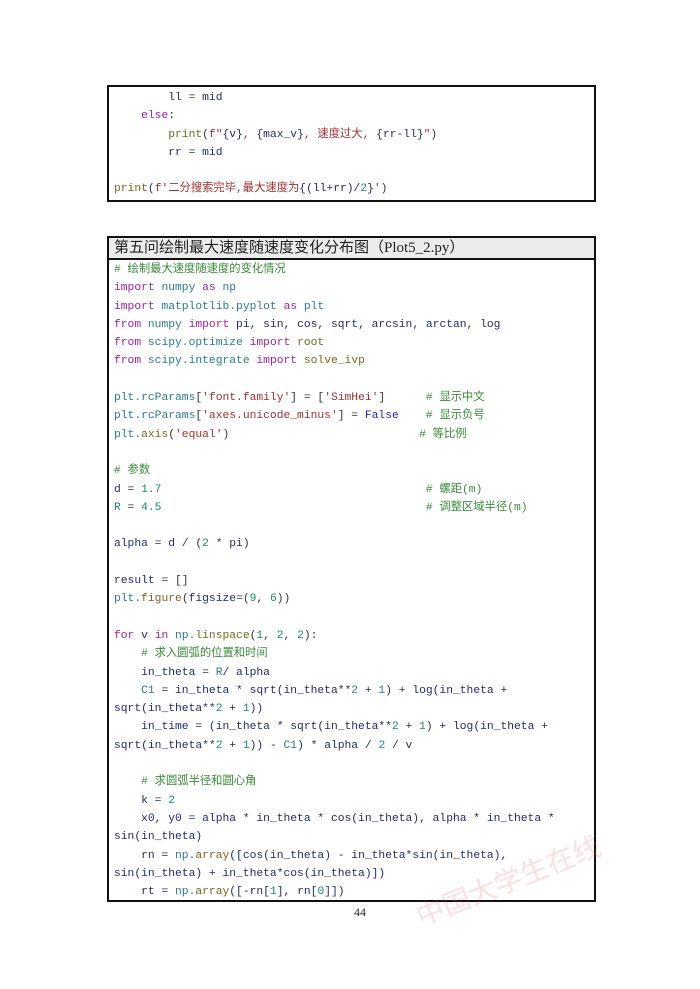 Image resolution: width=700 pixels, height=989 pixels. I want to click on code-token: in_time = (in_theta * sqrt(in_theta**, so click(266, 727).